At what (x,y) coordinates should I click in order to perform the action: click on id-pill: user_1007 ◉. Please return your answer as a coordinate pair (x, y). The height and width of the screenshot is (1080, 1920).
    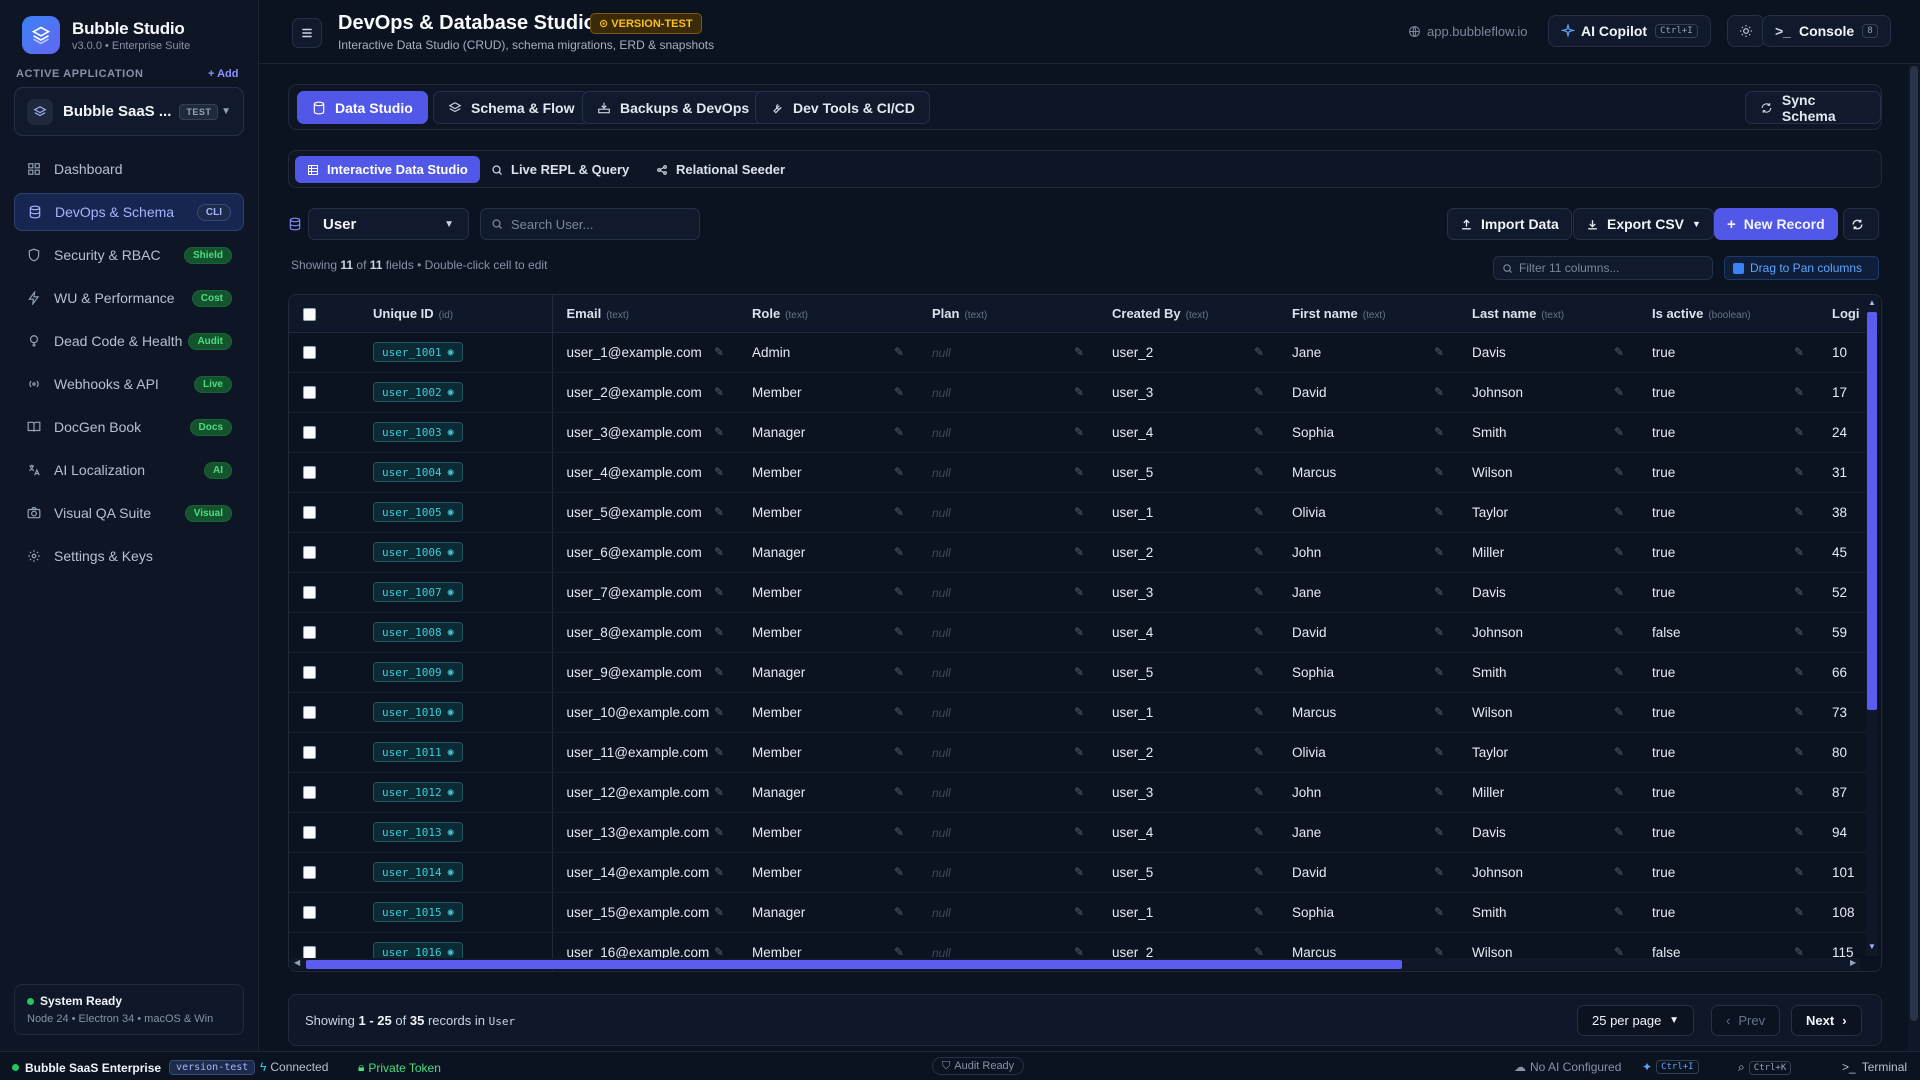
    Looking at the image, I should click on (418, 592).